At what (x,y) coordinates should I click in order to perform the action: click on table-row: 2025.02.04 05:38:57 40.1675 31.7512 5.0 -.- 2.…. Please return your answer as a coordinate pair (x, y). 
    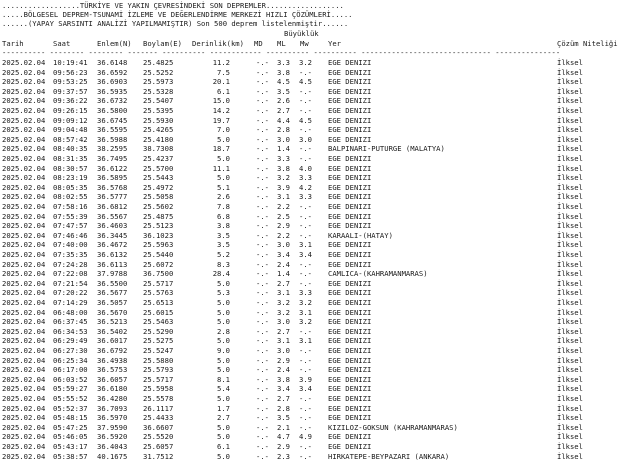
    Looking at the image, I should click on (320, 456).